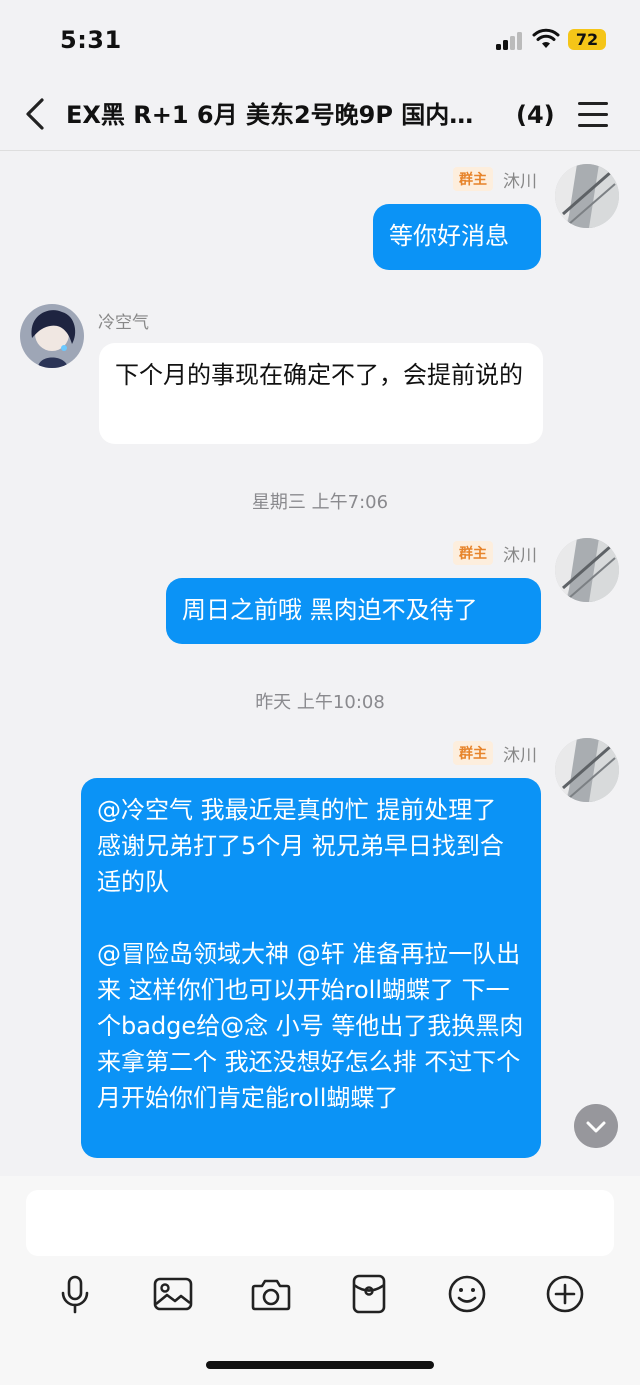 Image resolution: width=640 pixels, height=1385 pixels. What do you see at coordinates (271, 1294) in the screenshot?
I see `camera-icon` at bounding box center [271, 1294].